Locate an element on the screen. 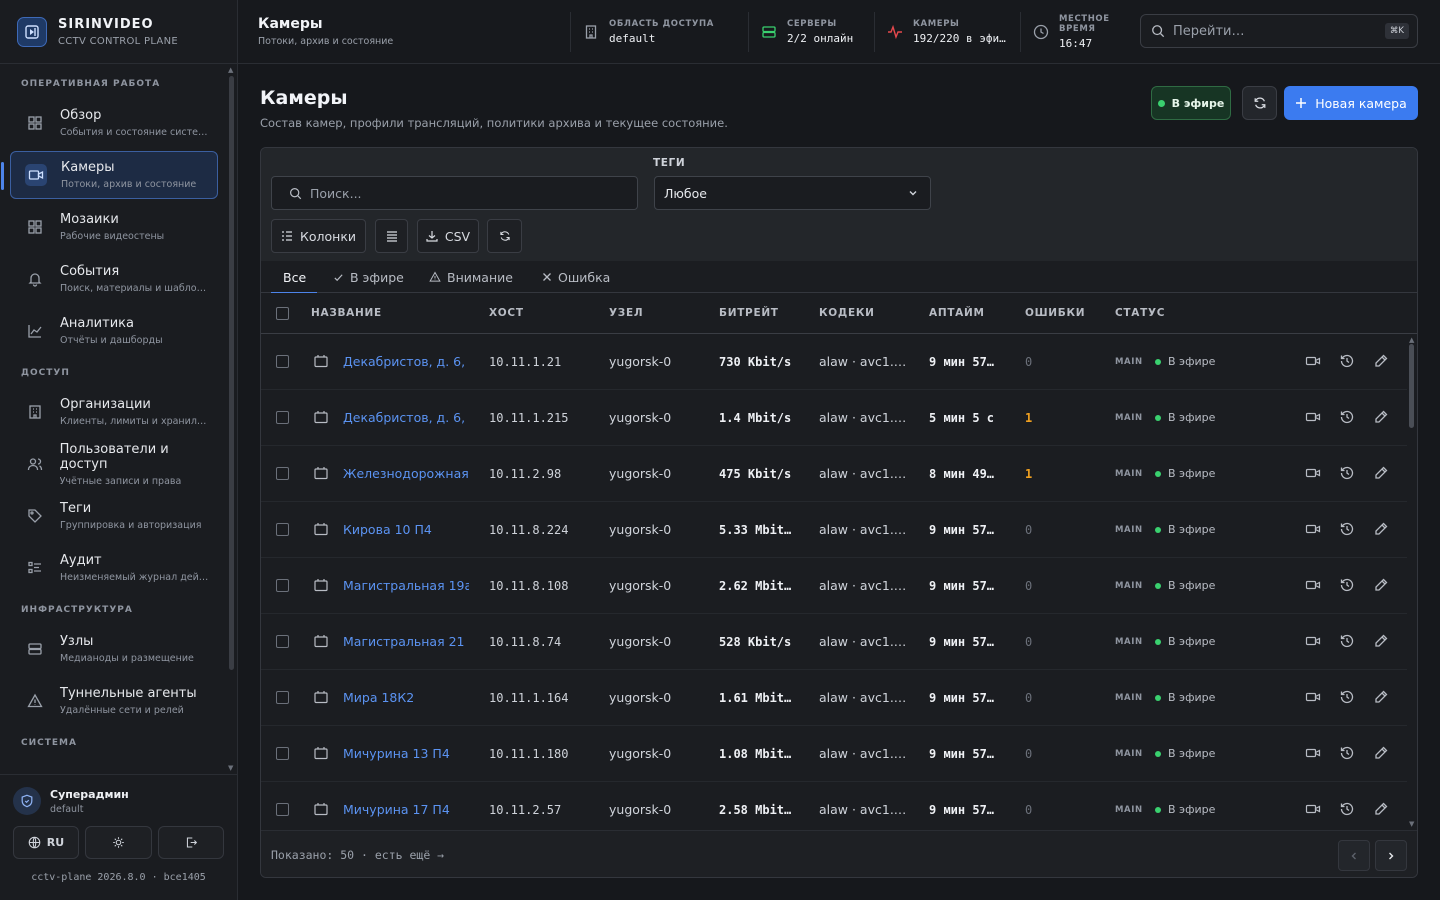 The image size is (1440, 900). camera-name-link: Мичурина 17 П4 is located at coordinates (406, 806).